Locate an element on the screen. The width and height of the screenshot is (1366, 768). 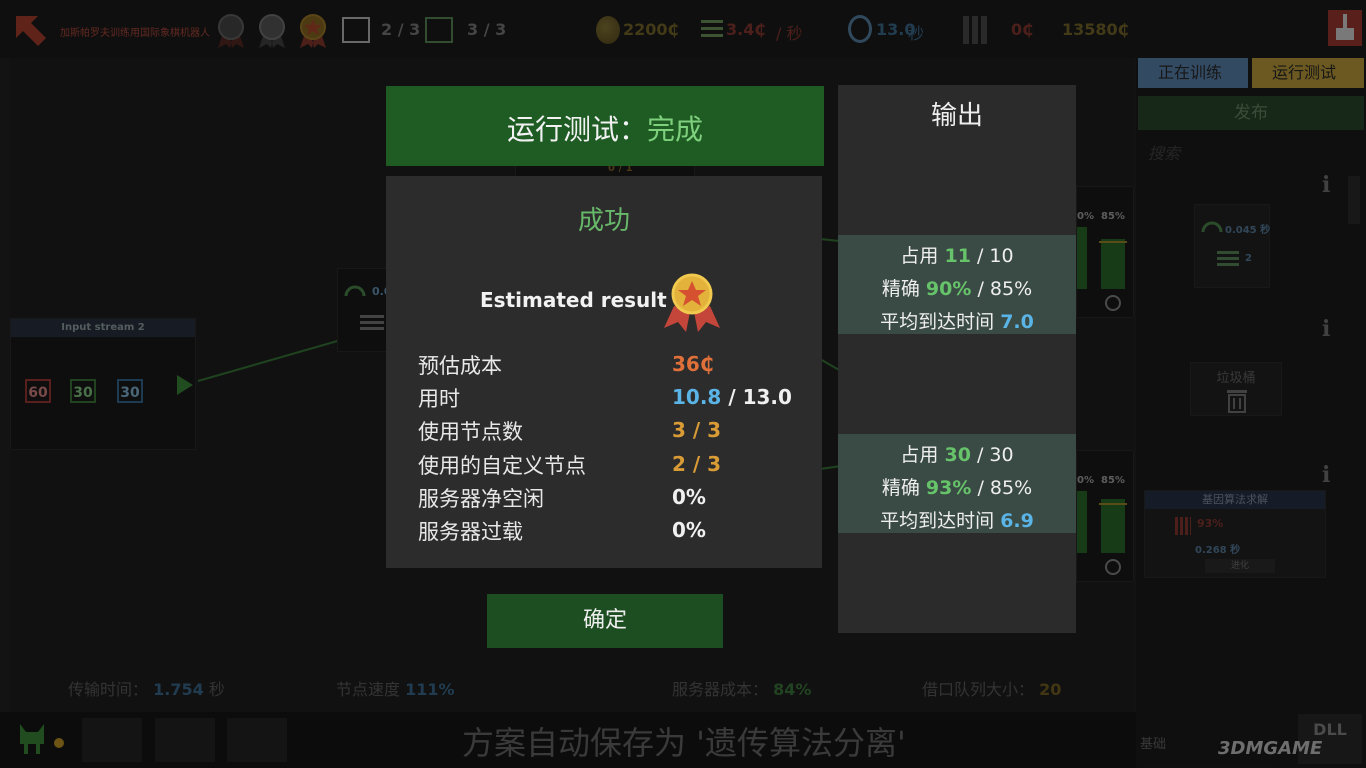
occupancy-value: 11 is located at coordinates (957, 256).